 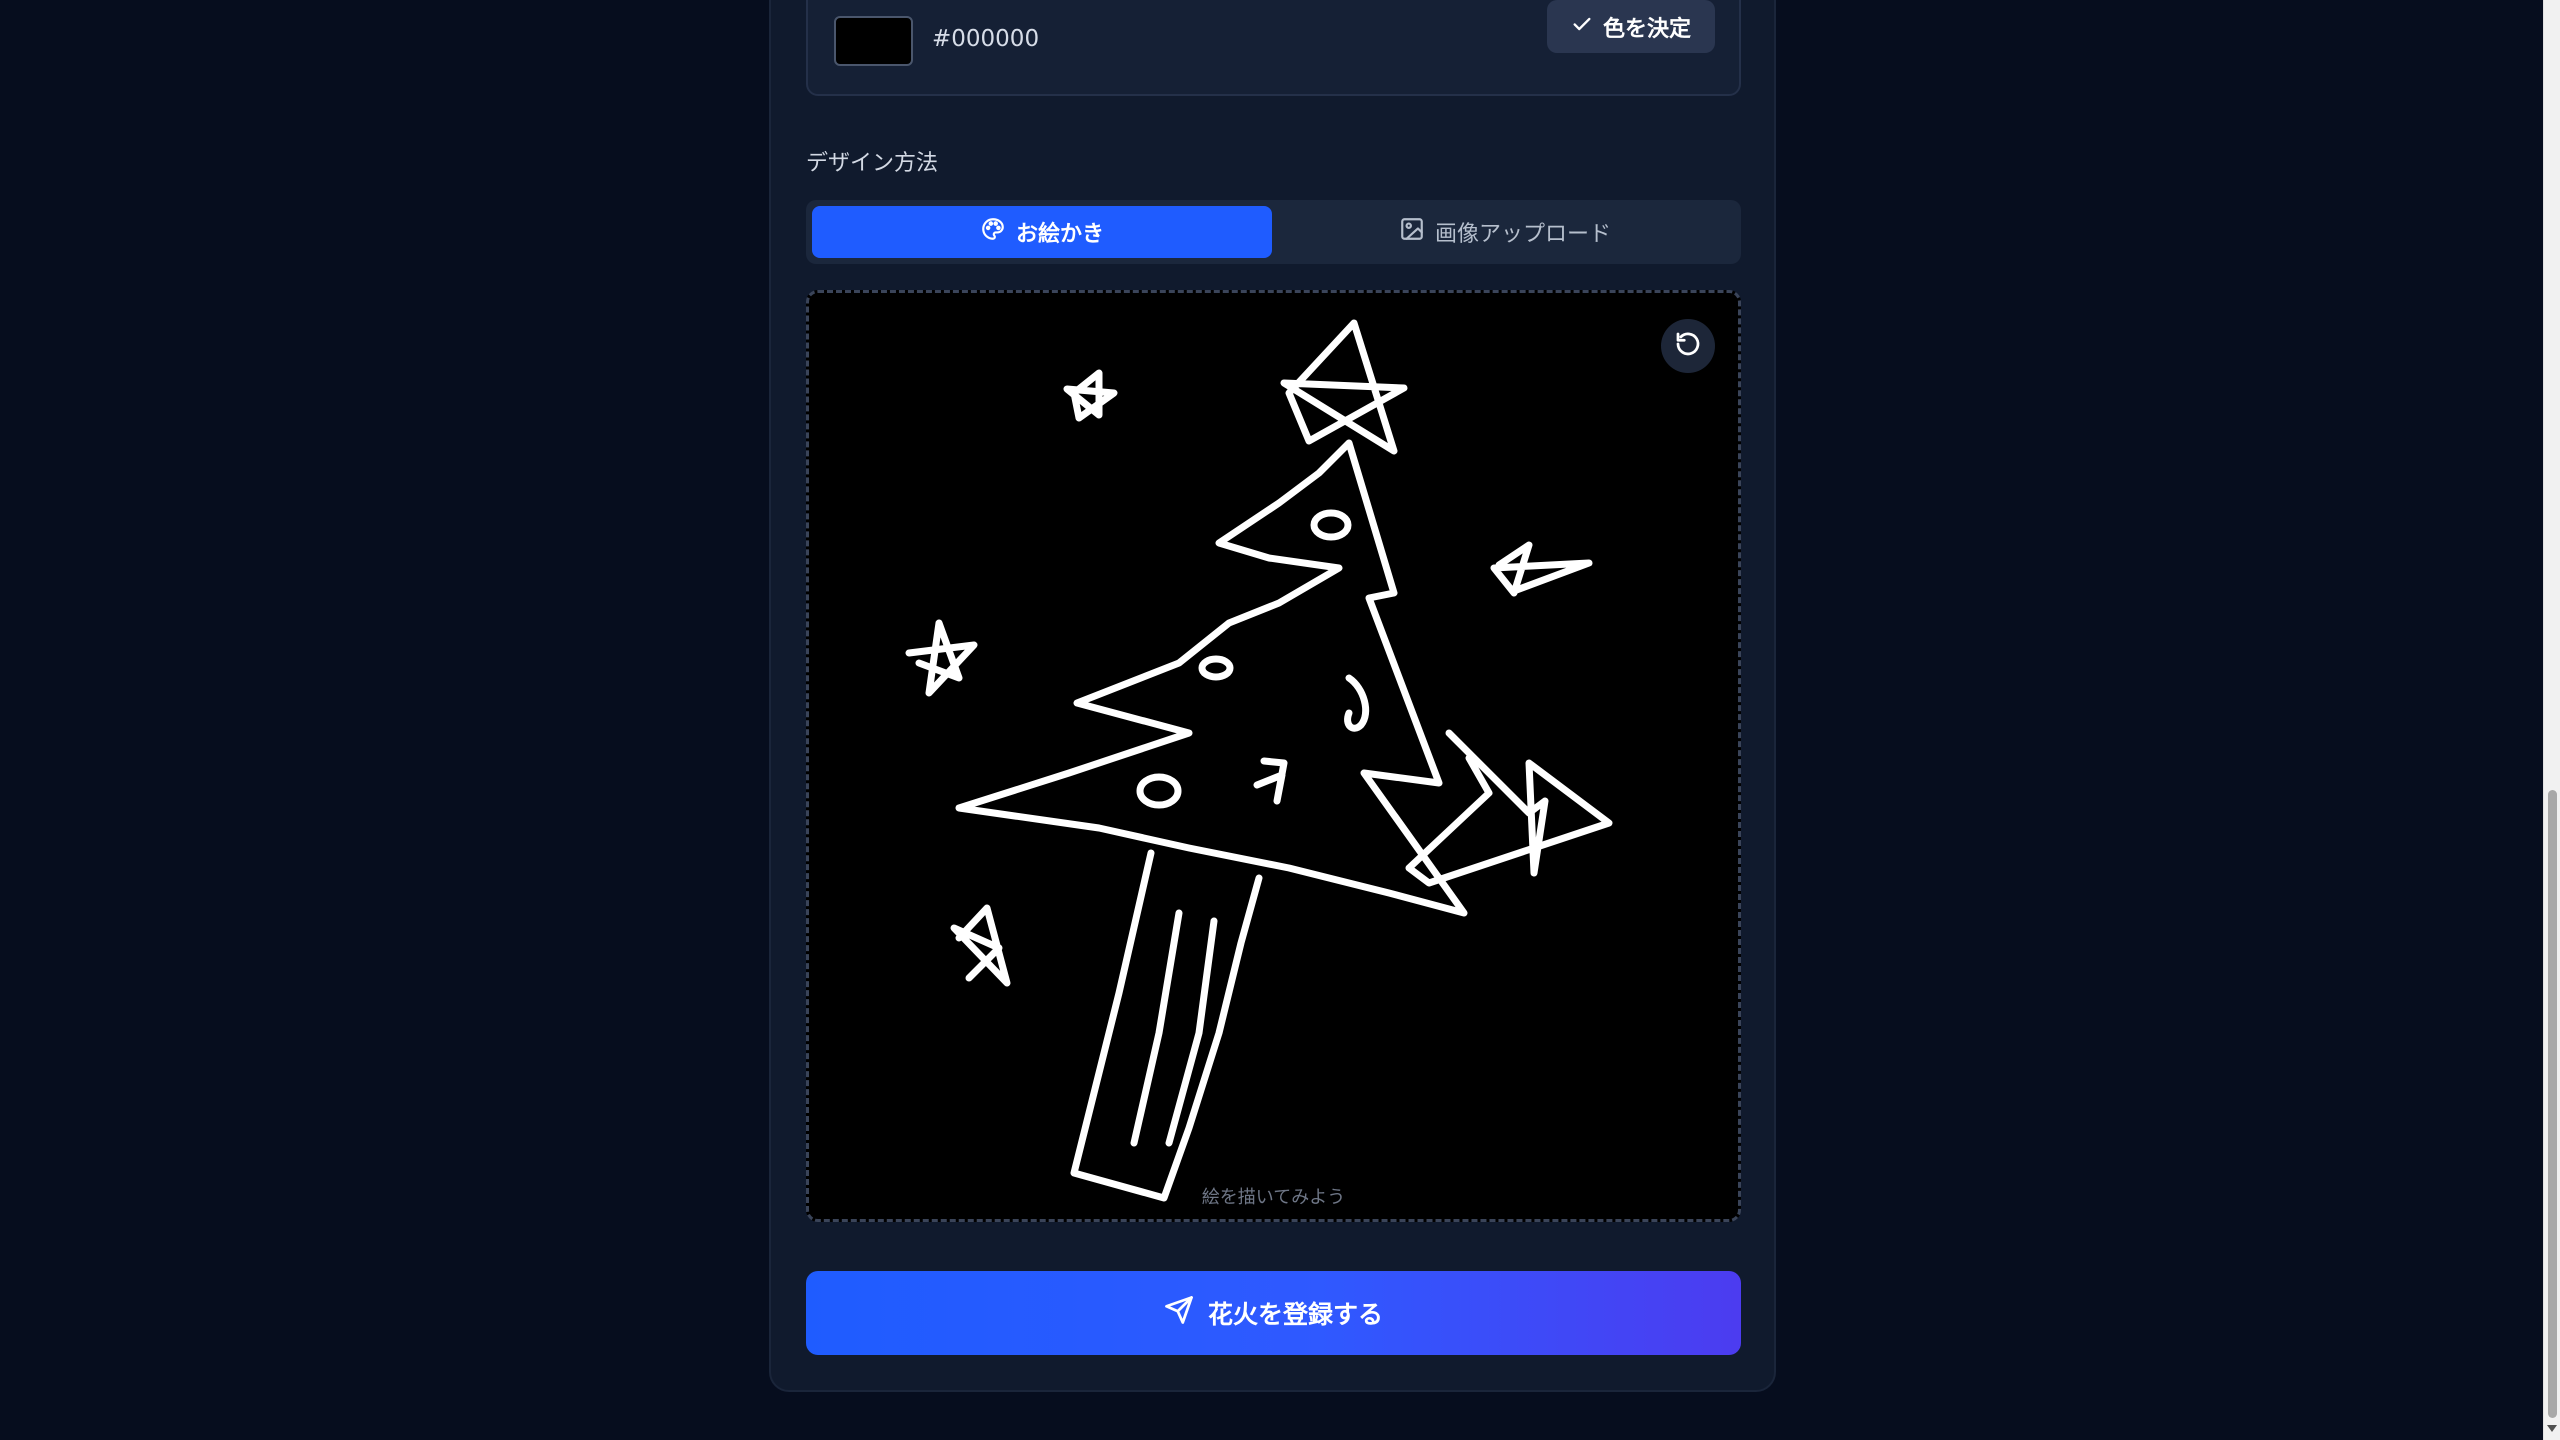 What do you see at coordinates (1273, 232) in the screenshot?
I see `design-method-tabs: お絵かき 画像アップロード` at bounding box center [1273, 232].